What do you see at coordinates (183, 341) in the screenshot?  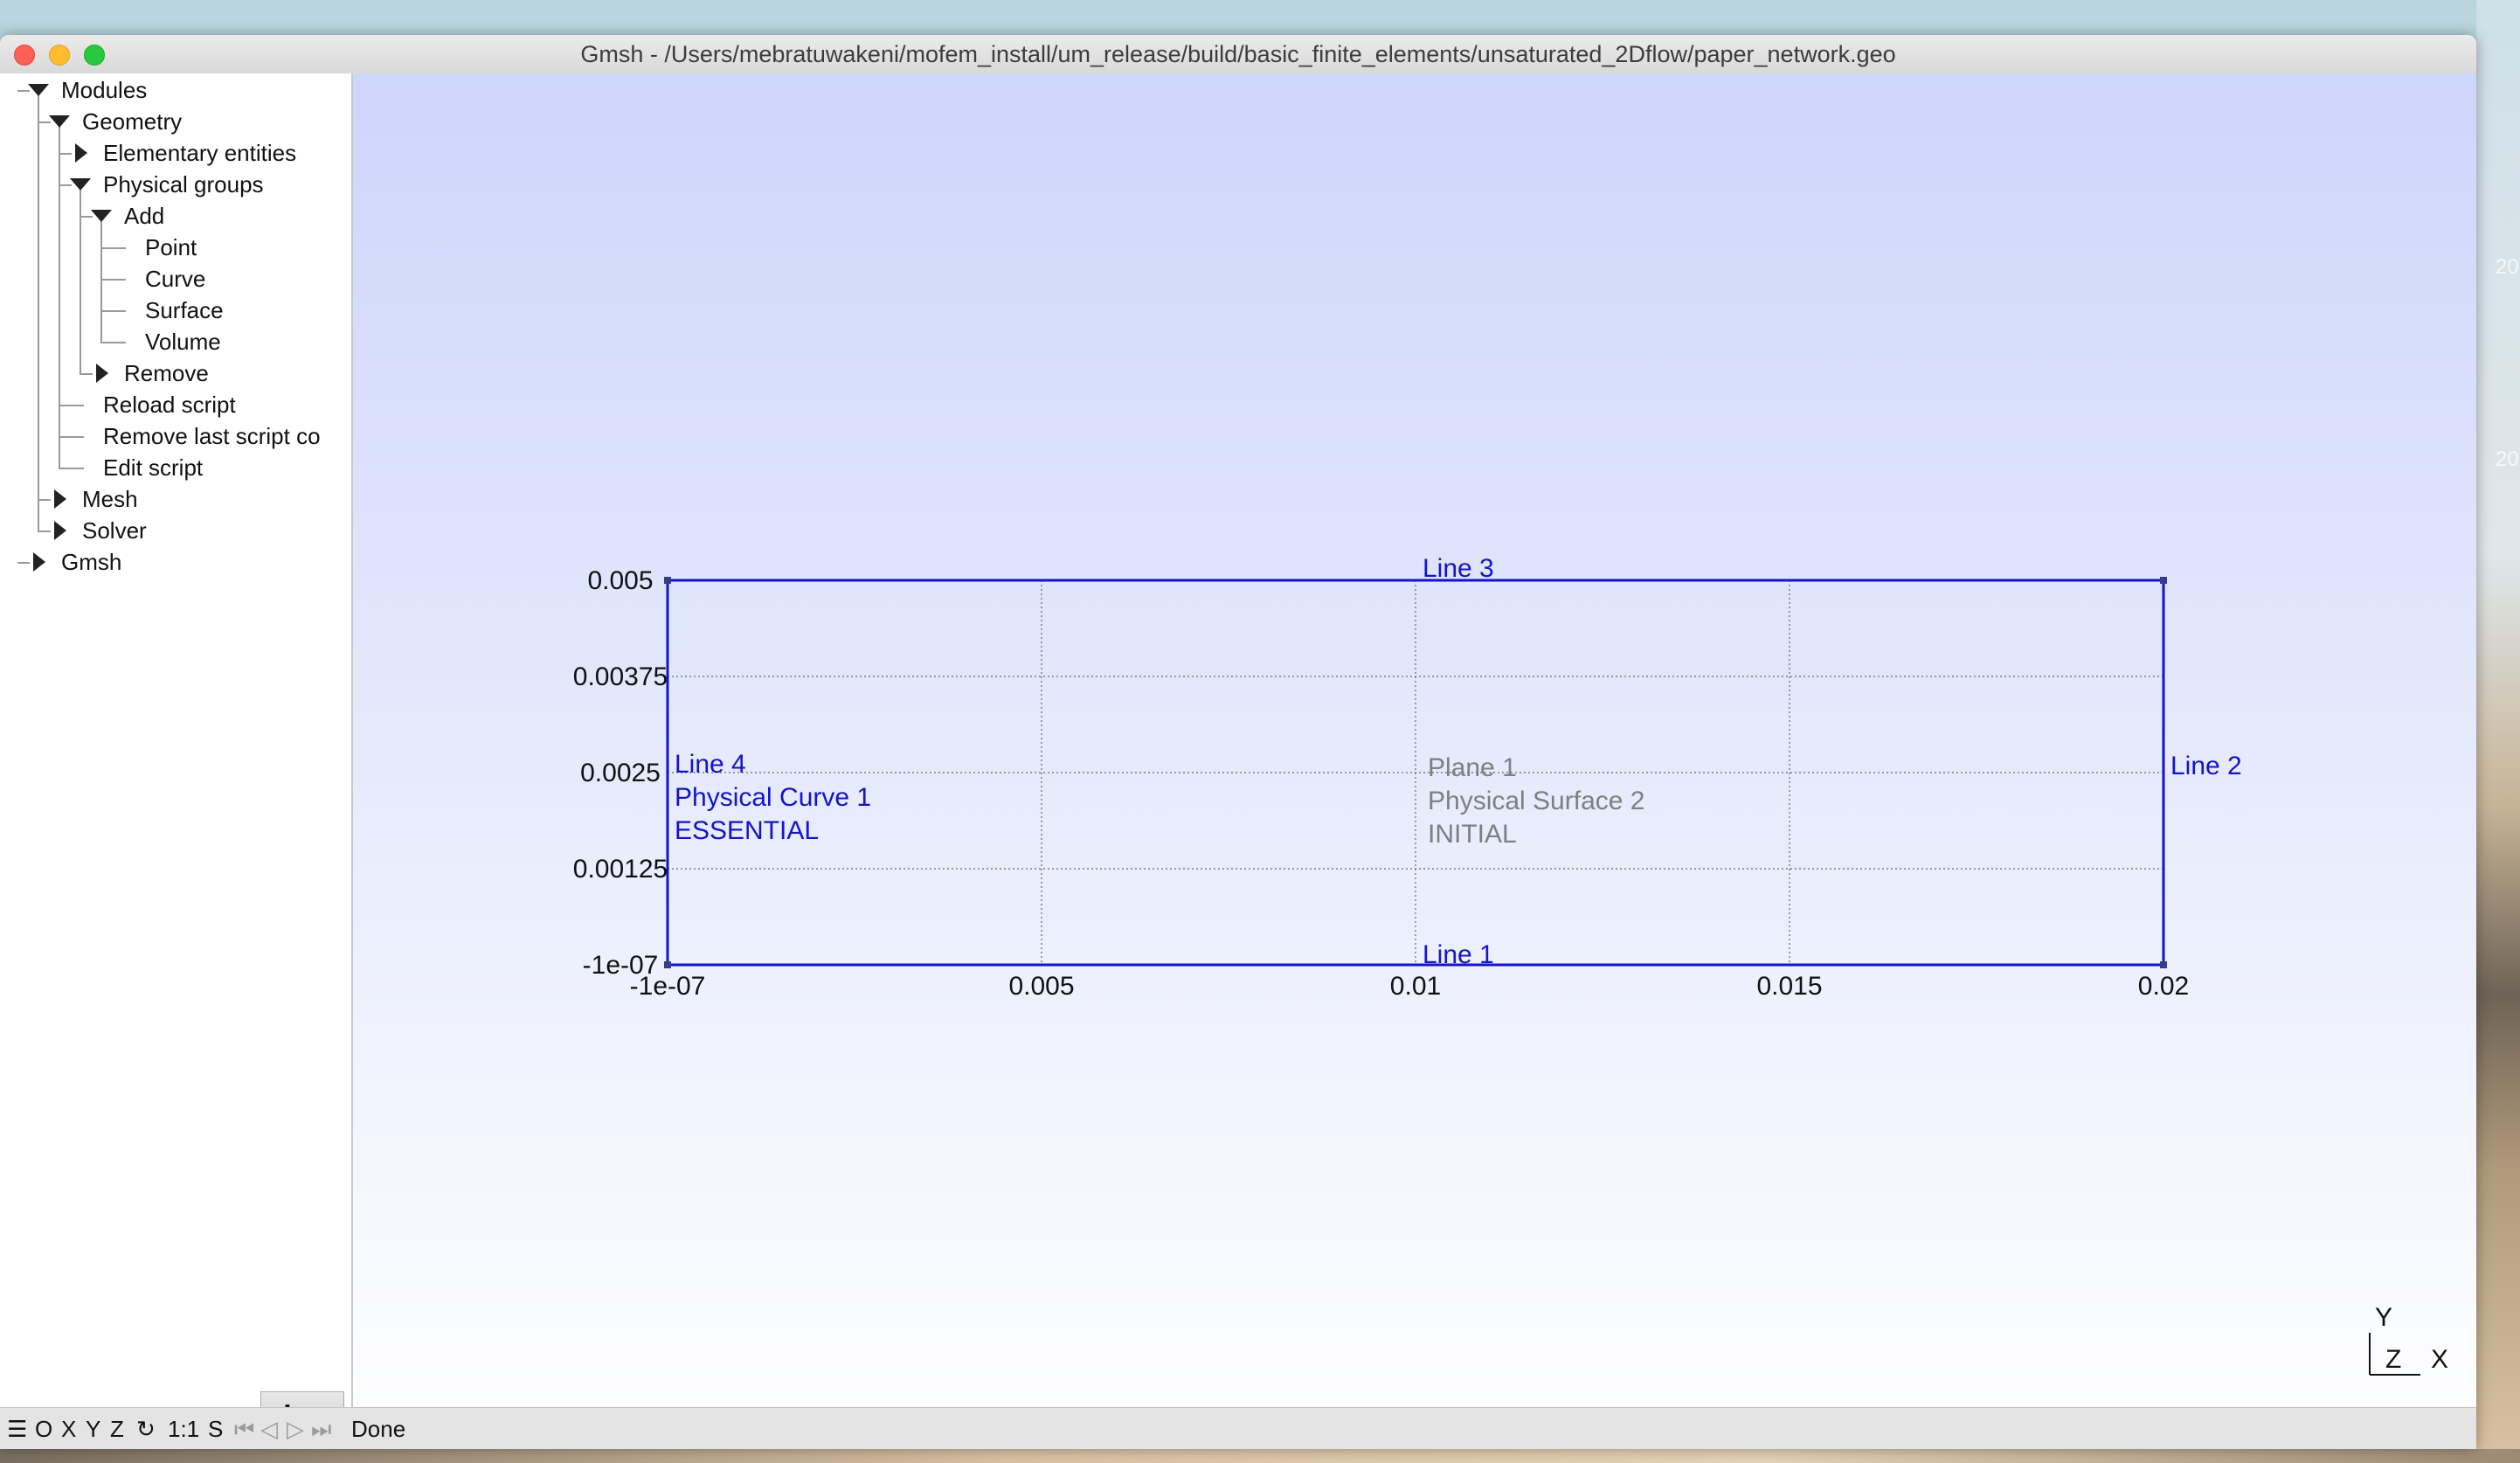 I see `tree-item-label: Volume` at bounding box center [183, 341].